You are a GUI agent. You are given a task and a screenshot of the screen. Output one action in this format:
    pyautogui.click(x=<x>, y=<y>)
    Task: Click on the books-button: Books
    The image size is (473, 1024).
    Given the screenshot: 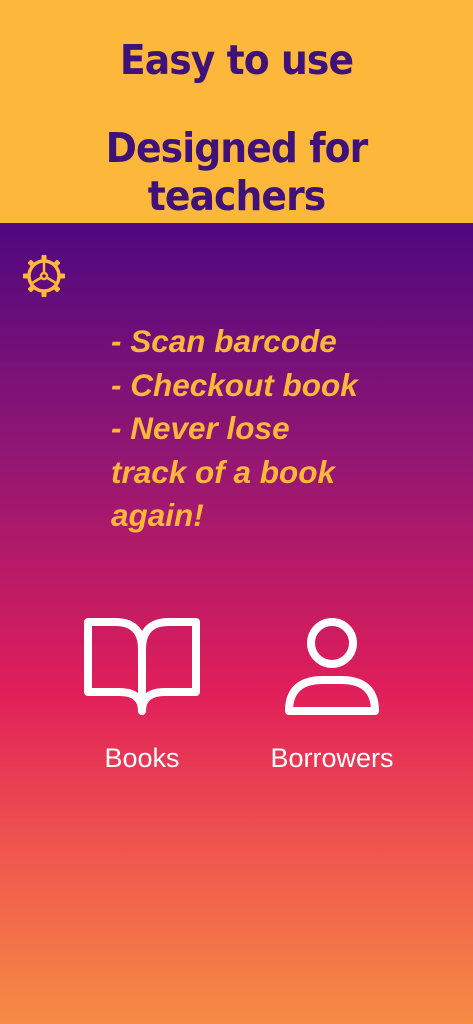 What is the action you would take?
    pyautogui.click(x=142, y=699)
    